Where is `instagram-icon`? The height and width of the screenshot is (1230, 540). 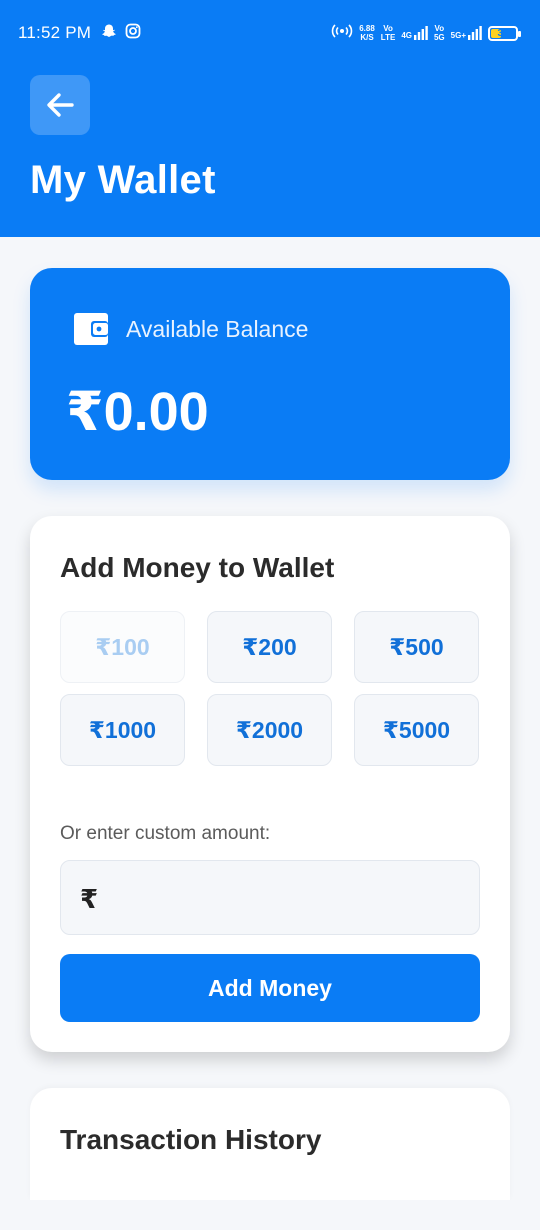
instagram-icon is located at coordinates (133, 31).